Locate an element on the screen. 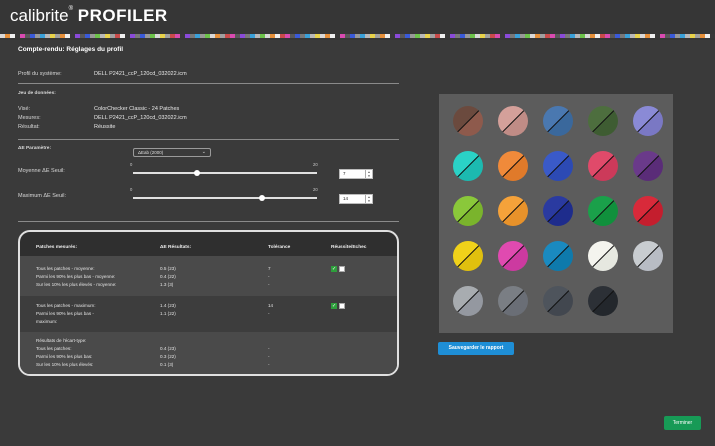 The width and height of the screenshot is (715, 446). max-slider-min: 0 is located at coordinates (131, 189).